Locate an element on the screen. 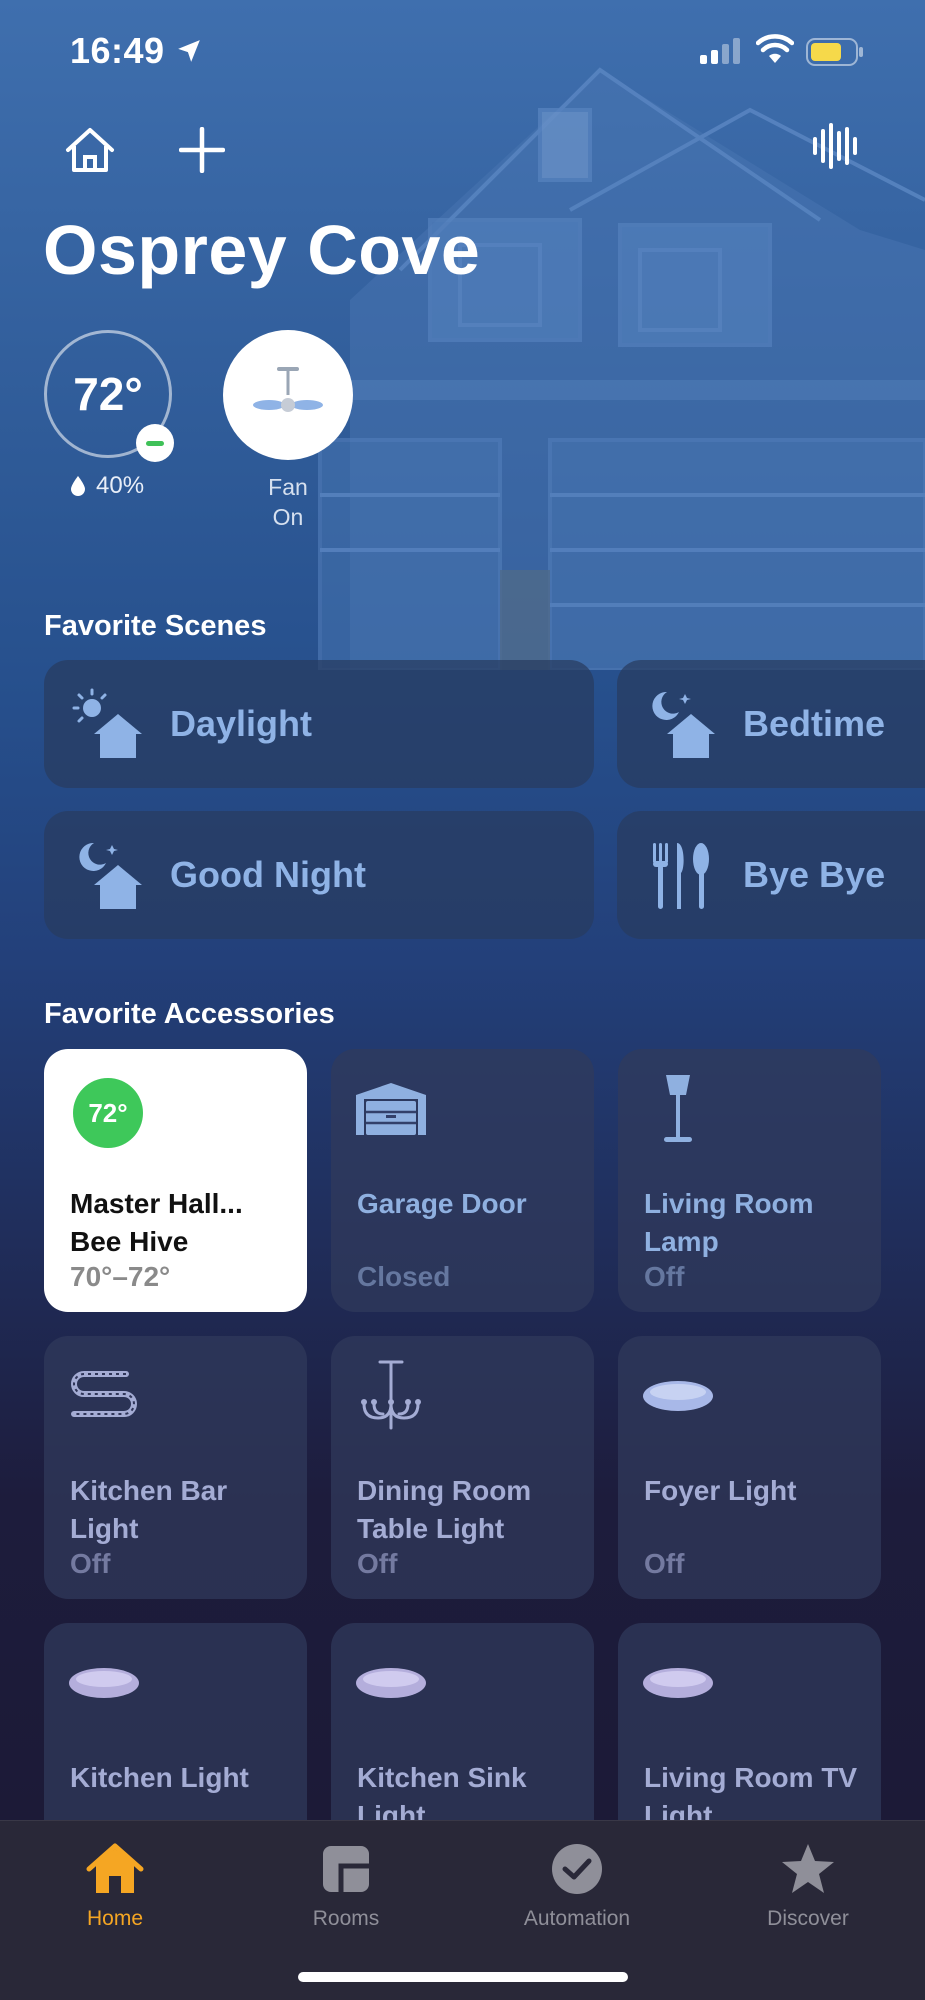 This screenshot has width=925, height=2000. accessory-state: 70°–72° is located at coordinates (120, 1276).